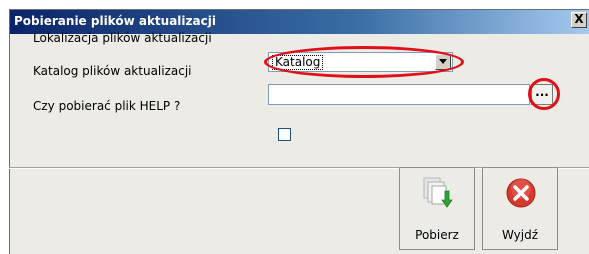  I want to click on location-select-value: Katalog, so click(298, 62).